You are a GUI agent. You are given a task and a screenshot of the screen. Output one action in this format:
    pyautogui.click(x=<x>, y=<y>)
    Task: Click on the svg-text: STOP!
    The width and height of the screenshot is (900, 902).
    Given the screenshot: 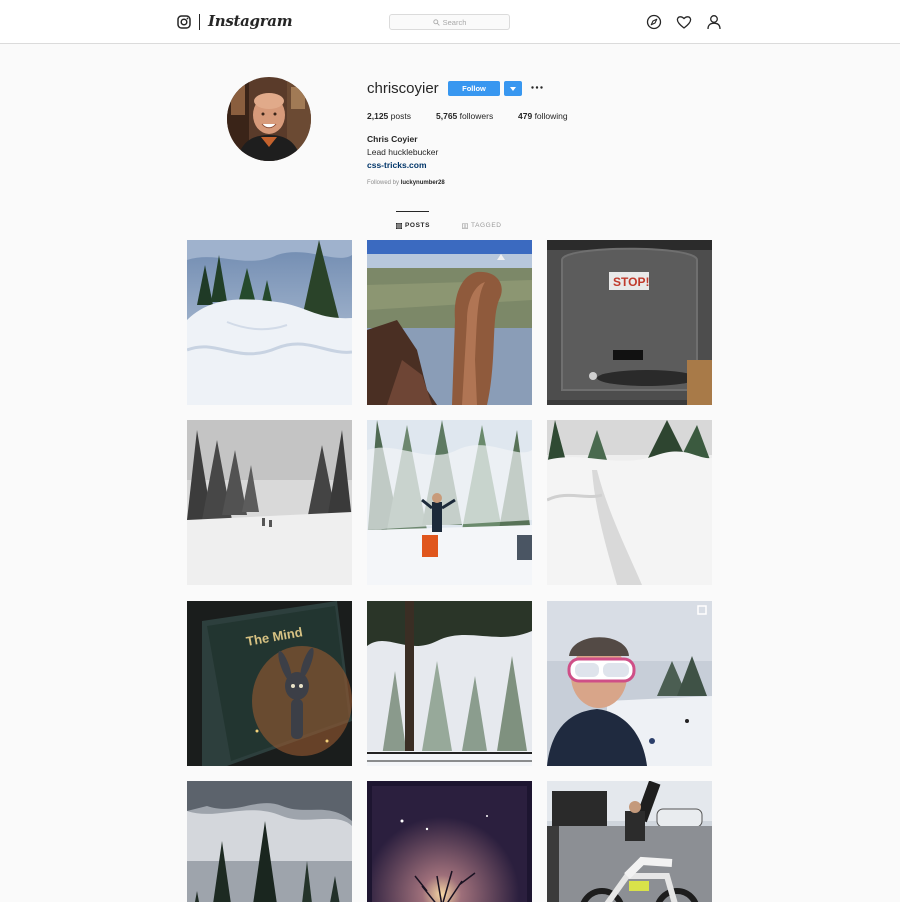 What is the action you would take?
    pyautogui.click(x=631, y=282)
    